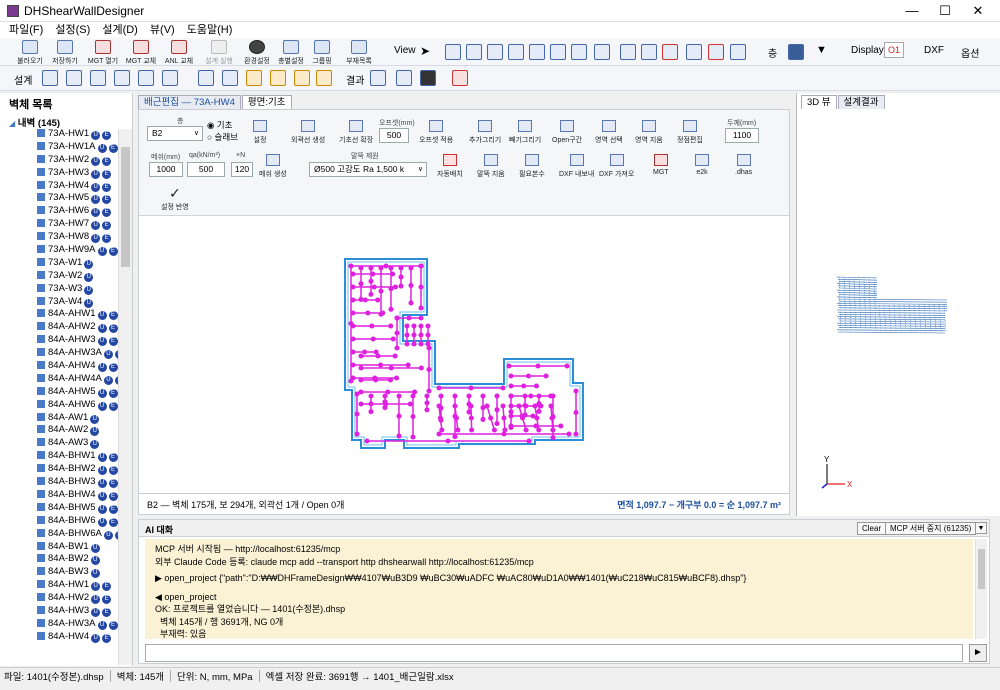 Image resolution: width=1000 pixels, height=690 pixels. Describe the element at coordinates (175, 199) in the screenshot. I see `apply-settings-button: ✓ 설정 반영` at that location.